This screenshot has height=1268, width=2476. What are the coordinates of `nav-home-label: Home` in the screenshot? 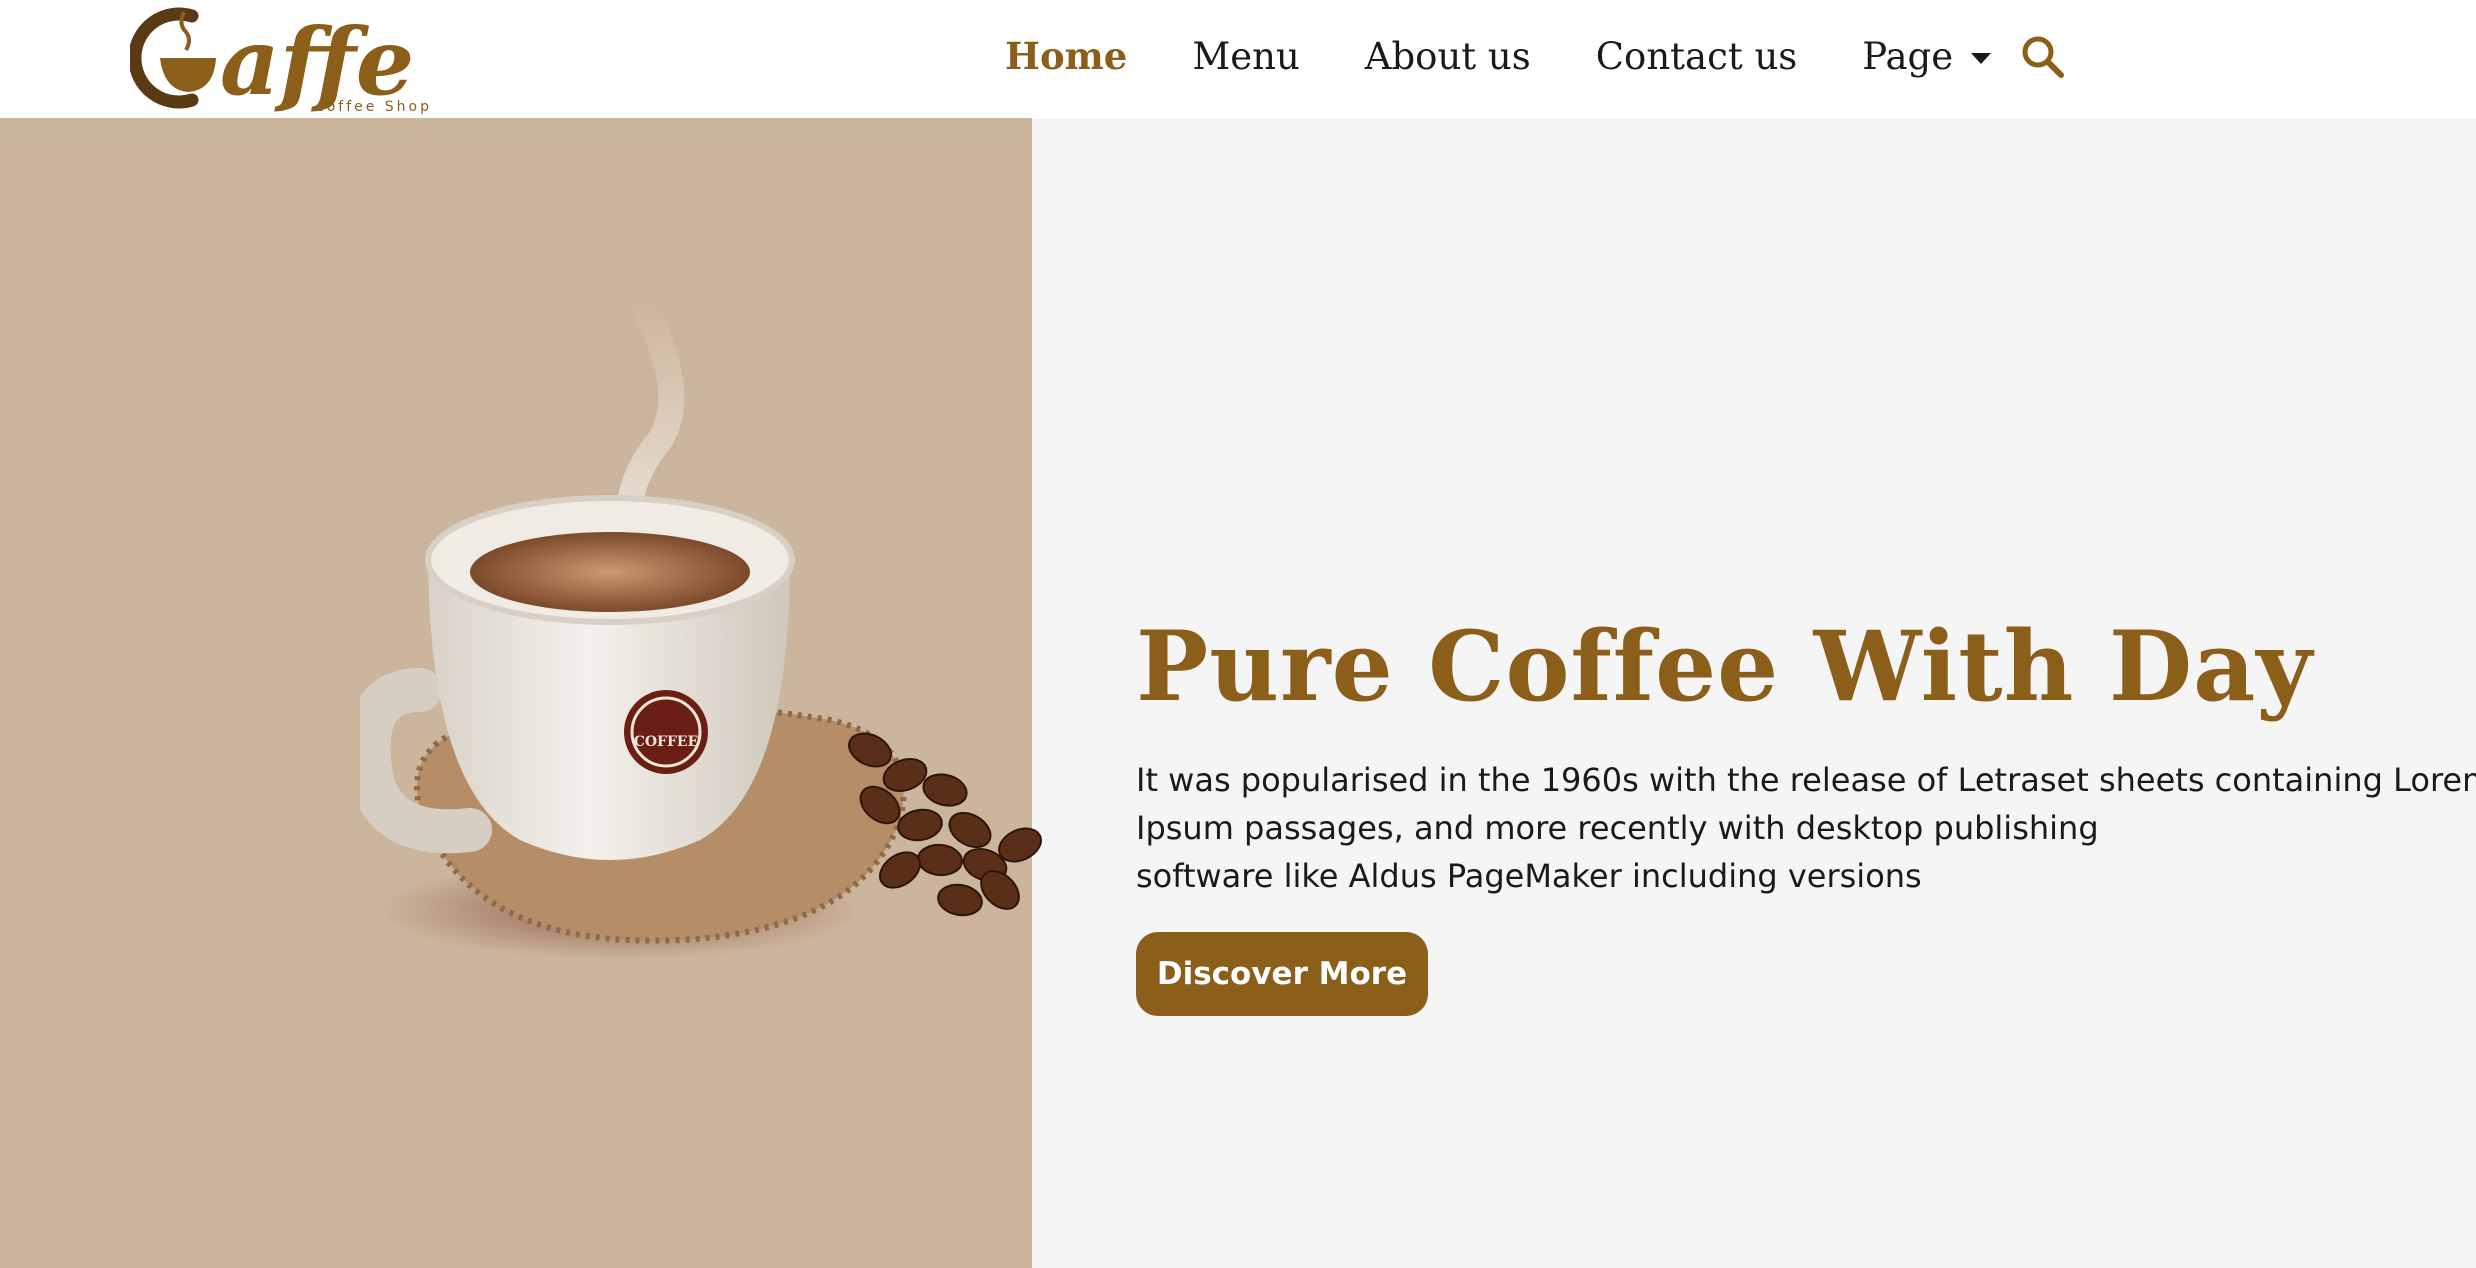 It's located at (1066, 56).